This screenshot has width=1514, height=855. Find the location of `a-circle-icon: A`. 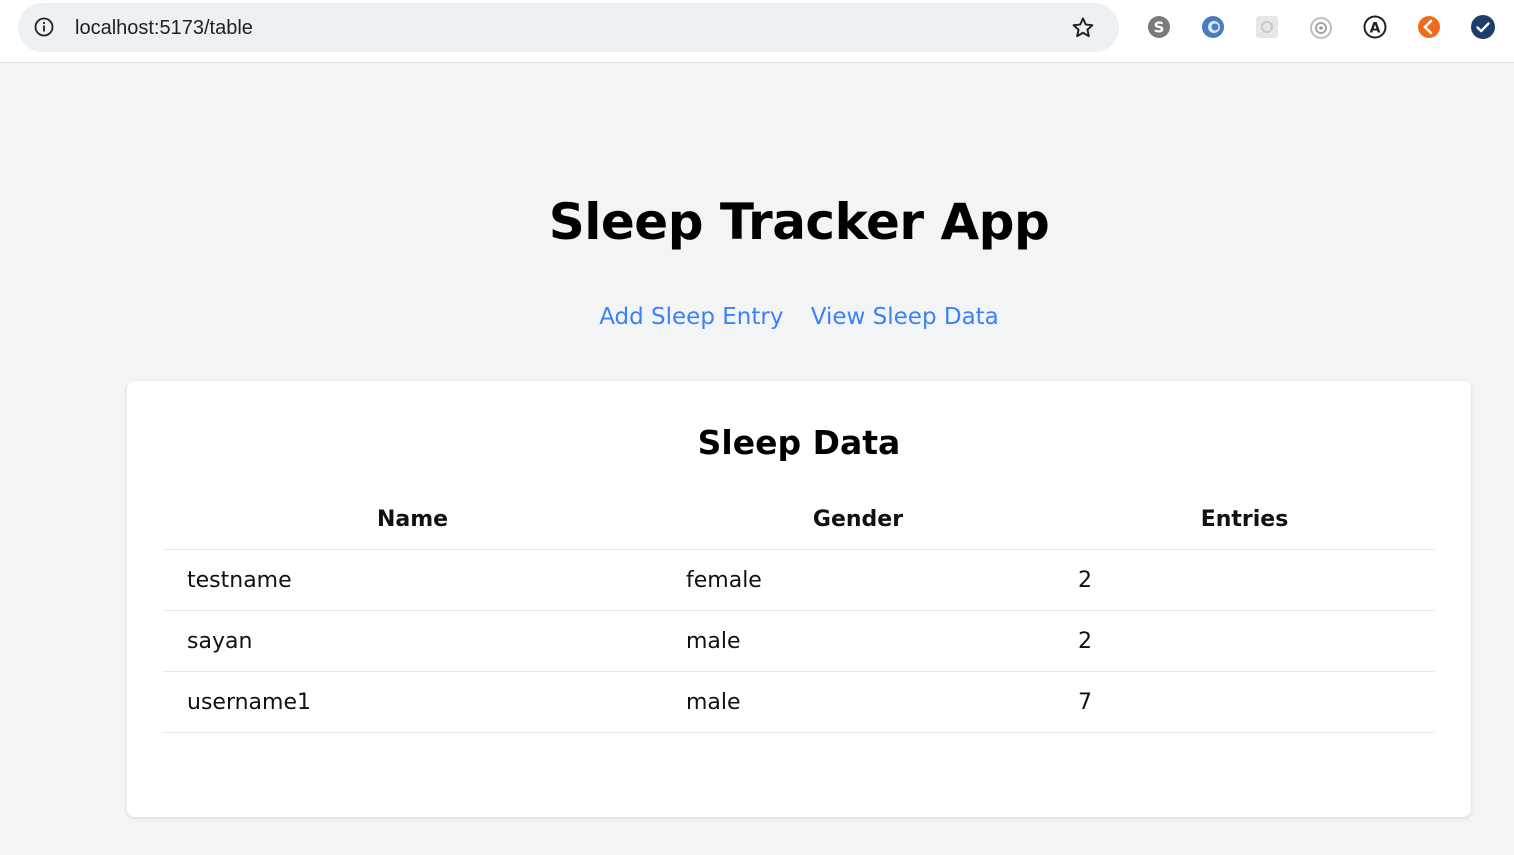

a-circle-icon: A is located at coordinates (1375, 27).